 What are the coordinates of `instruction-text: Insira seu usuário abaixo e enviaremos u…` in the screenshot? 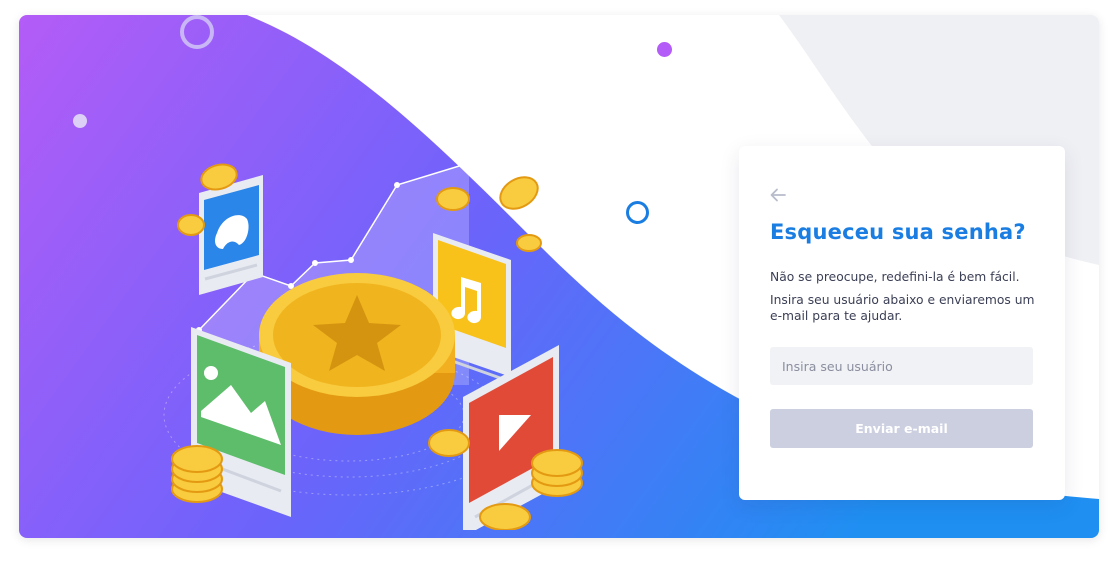 It's located at (902, 308).